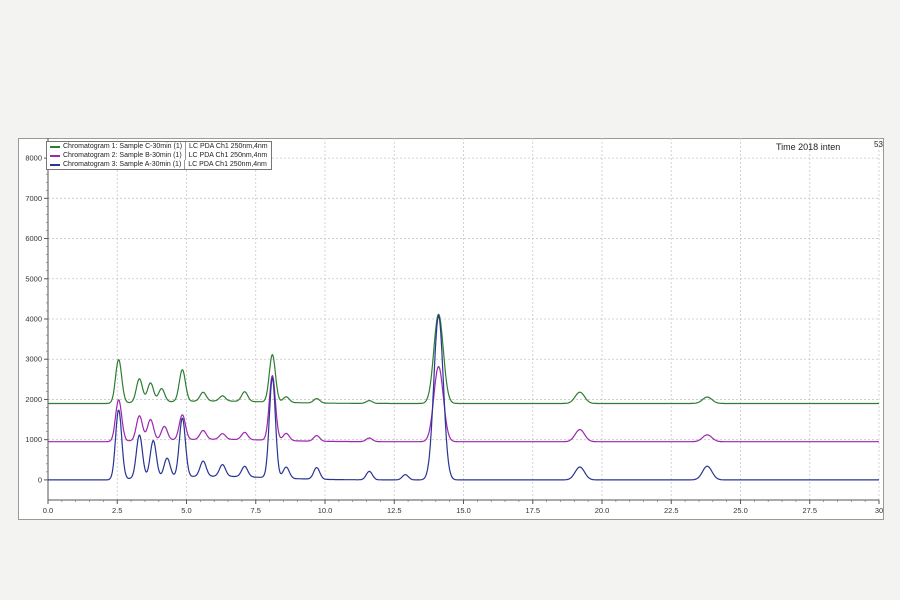  I want to click on y-tick-label: 7000, so click(33, 198).